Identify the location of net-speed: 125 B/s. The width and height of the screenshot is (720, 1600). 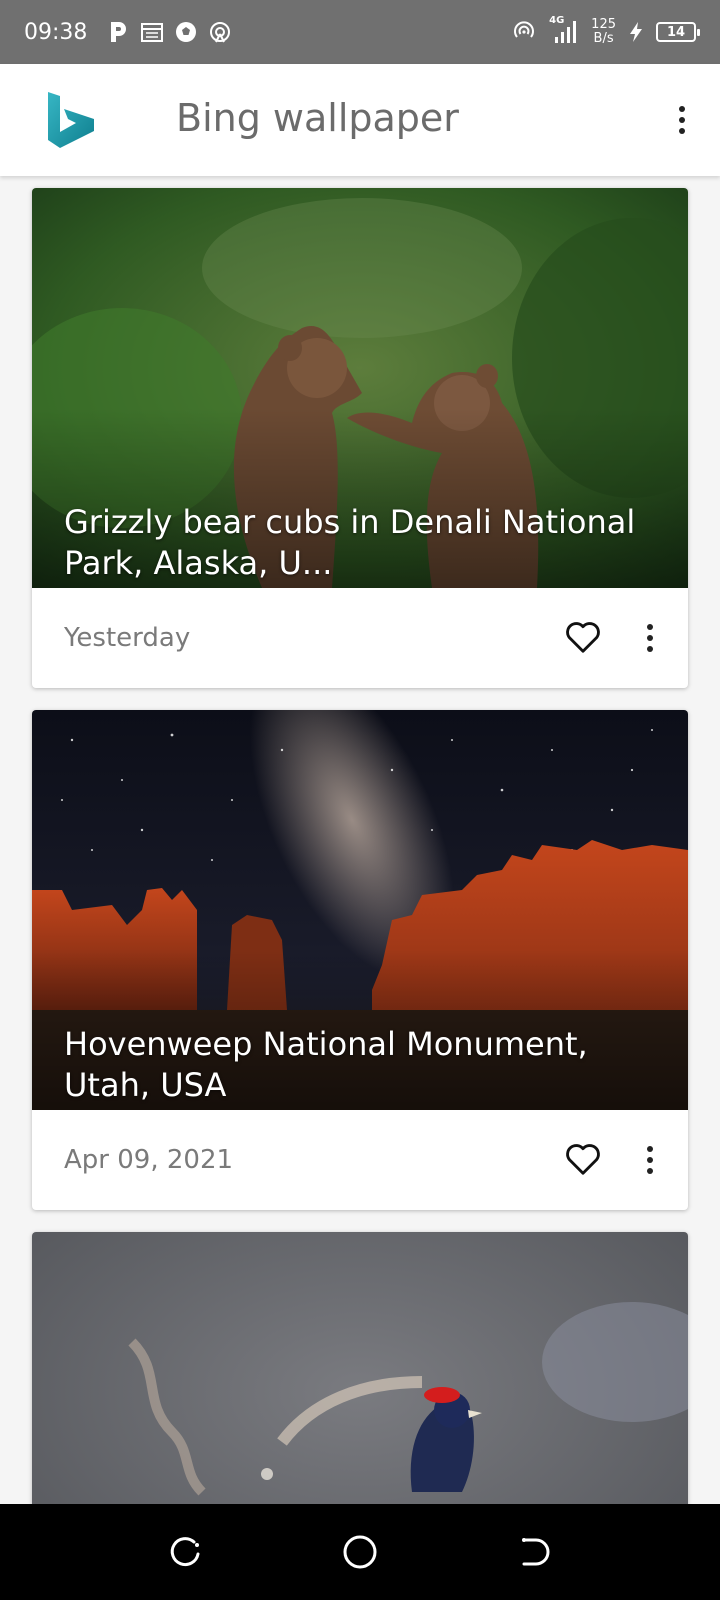
(603, 32).